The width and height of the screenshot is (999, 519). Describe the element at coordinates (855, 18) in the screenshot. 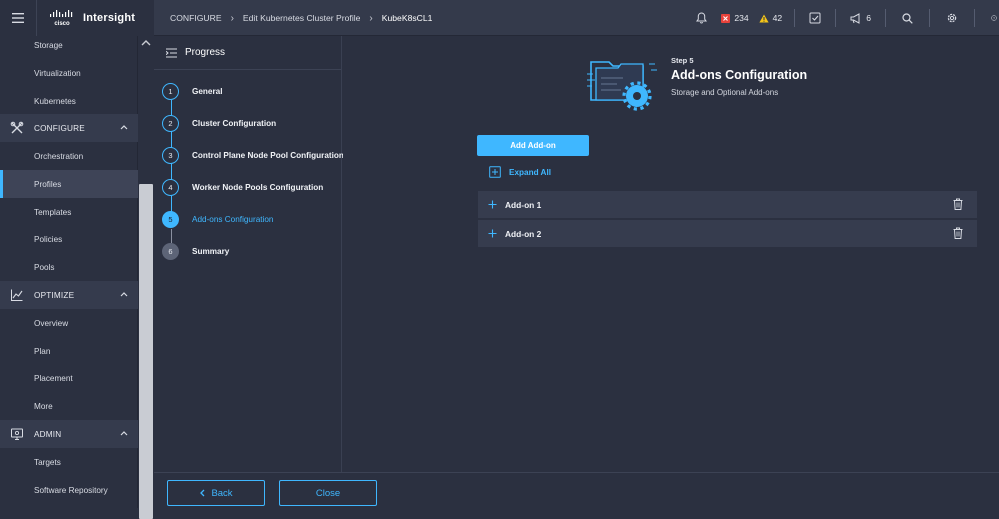

I see `megaphone-icon` at that location.